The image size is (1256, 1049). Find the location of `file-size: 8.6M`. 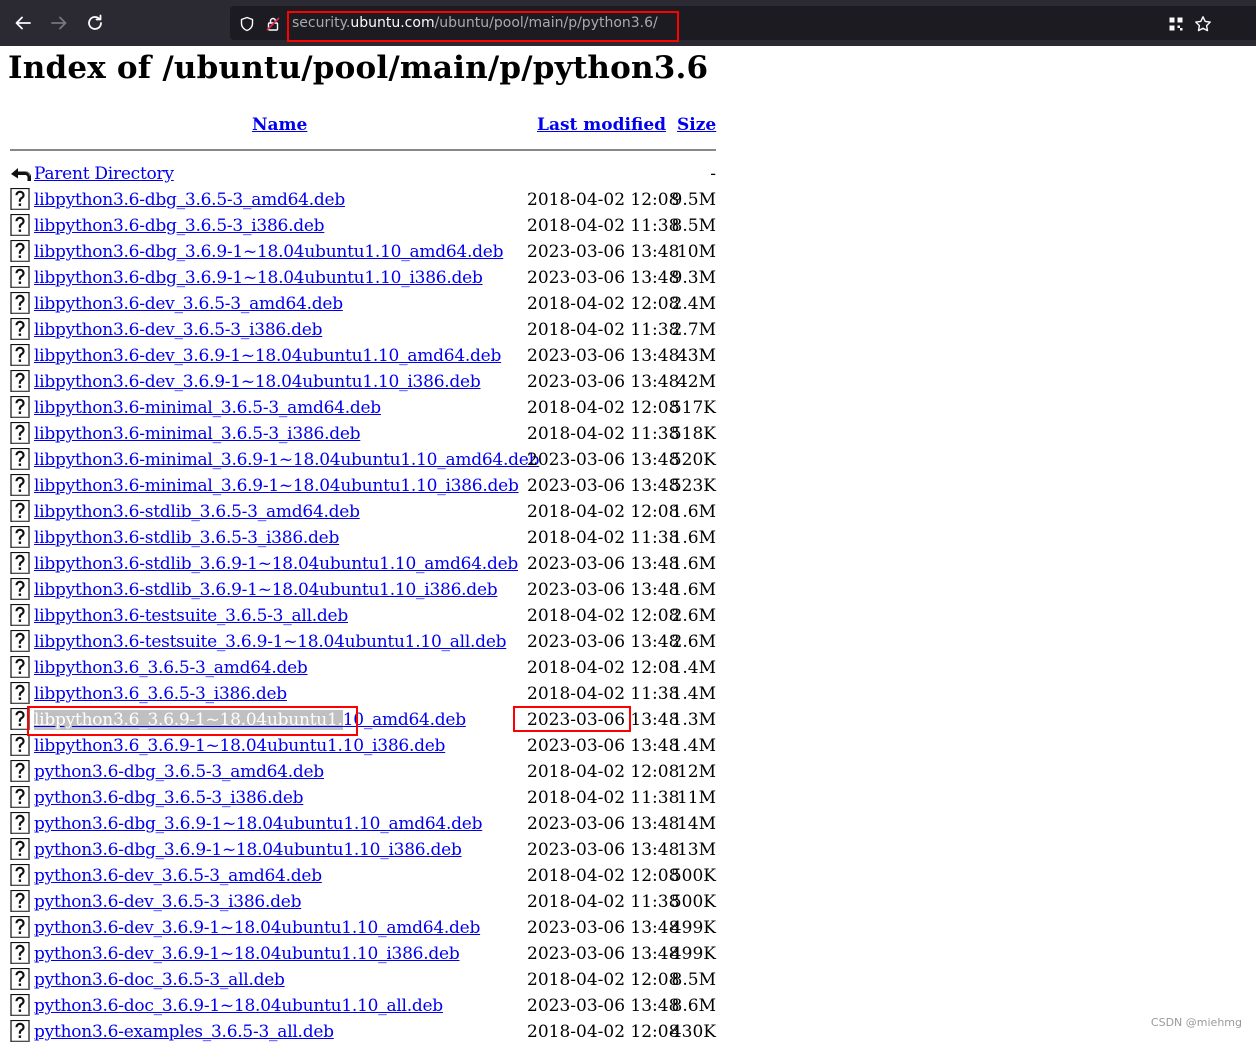

file-size: 8.6M is located at coordinates (693, 1006).